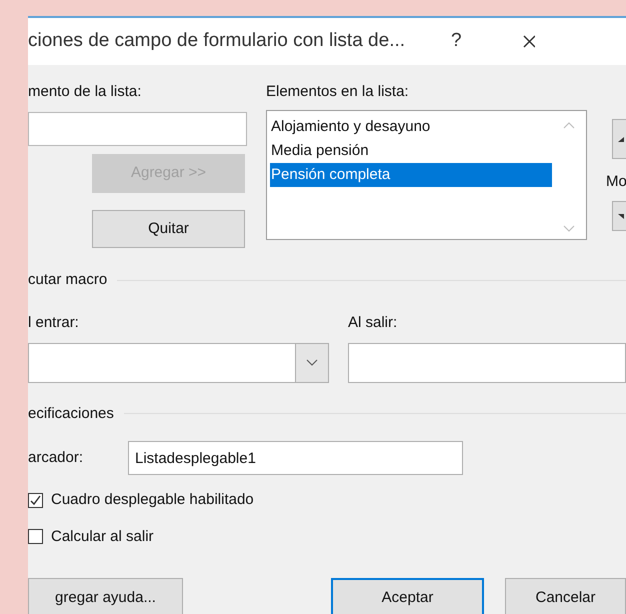 This screenshot has width=626, height=614. What do you see at coordinates (407, 596) in the screenshot?
I see `ok-button: Aceptar` at bounding box center [407, 596].